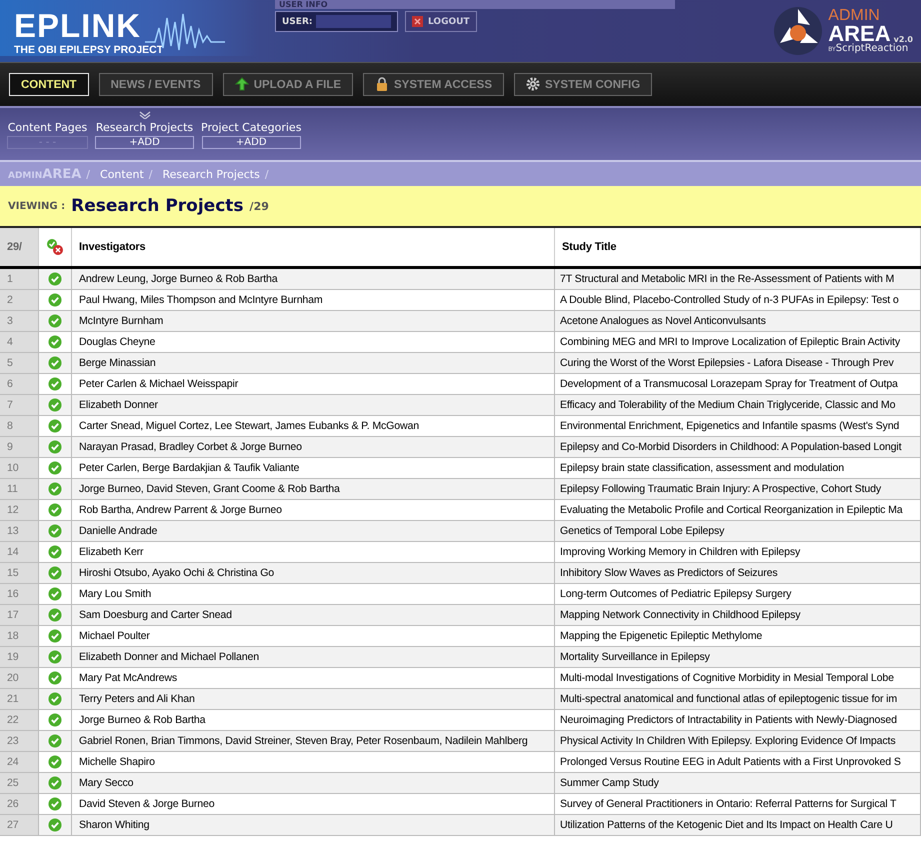 The width and height of the screenshot is (921, 841). What do you see at coordinates (19, 762) in the screenshot?
I see `row-number: 24` at bounding box center [19, 762].